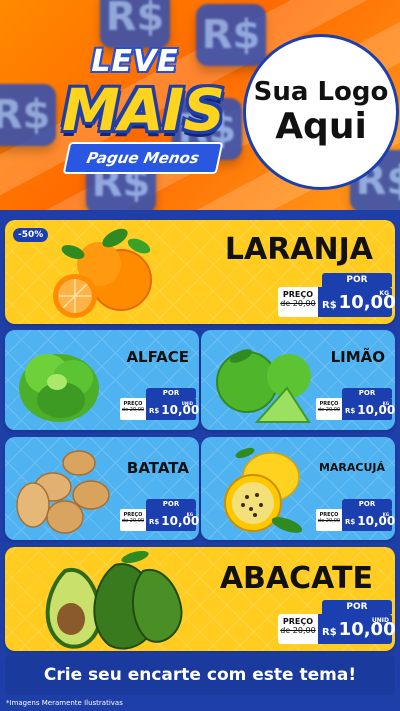  I want to click on product-name: LARANJA, so click(298, 249).